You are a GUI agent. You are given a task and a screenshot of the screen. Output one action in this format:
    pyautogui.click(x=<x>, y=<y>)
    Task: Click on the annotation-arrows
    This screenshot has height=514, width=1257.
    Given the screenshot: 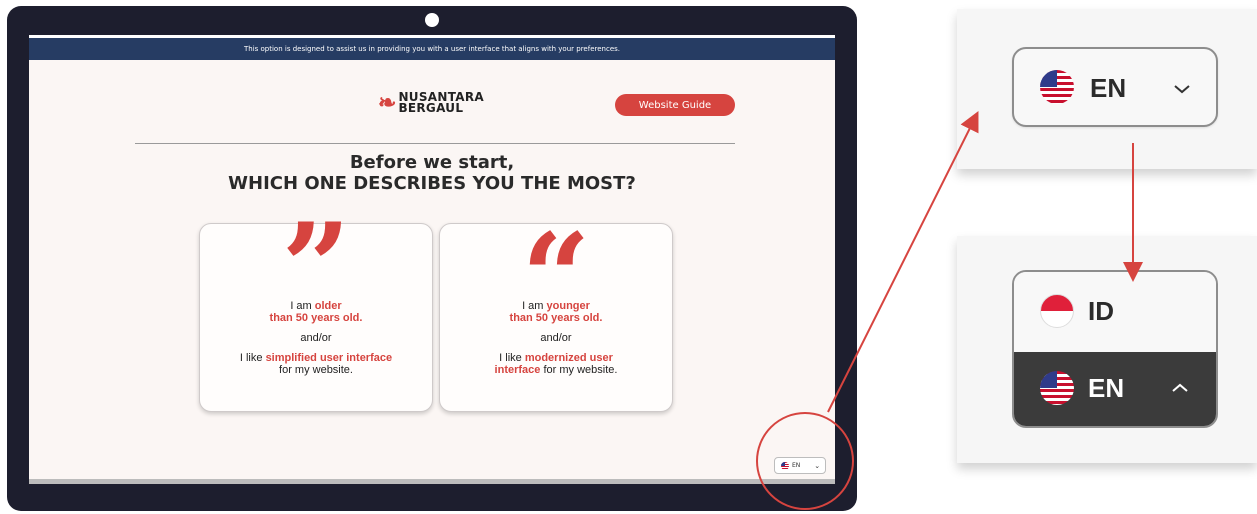 What is the action you would take?
    pyautogui.click(x=985, y=262)
    